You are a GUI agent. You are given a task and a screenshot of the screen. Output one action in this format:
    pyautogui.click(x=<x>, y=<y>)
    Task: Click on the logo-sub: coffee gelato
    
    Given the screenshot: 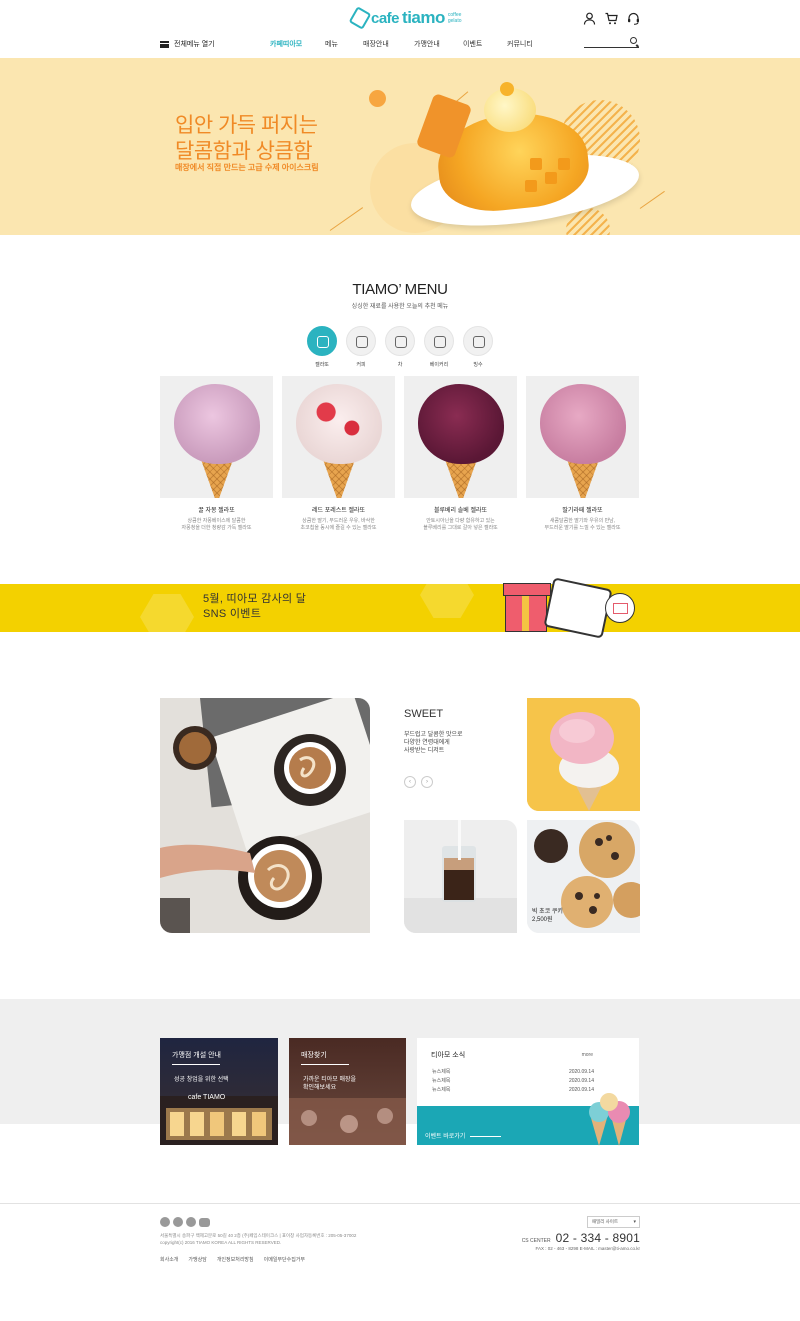 What is the action you would take?
    pyautogui.click(x=454, y=18)
    